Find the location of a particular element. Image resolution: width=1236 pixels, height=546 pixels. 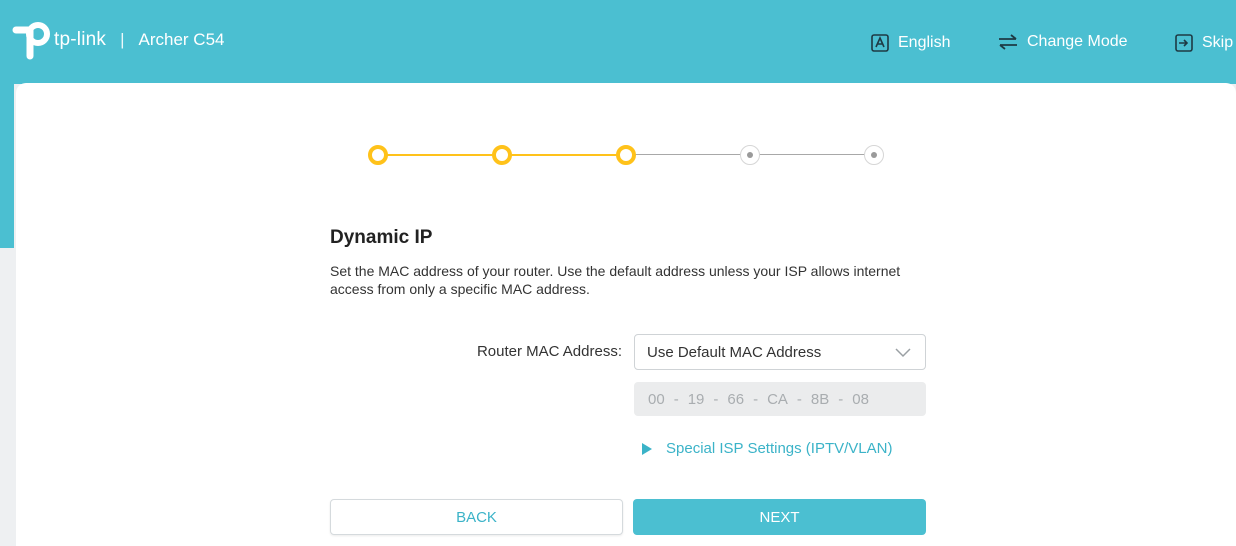

change-mode-button: Change Mode is located at coordinates (1062, 42).